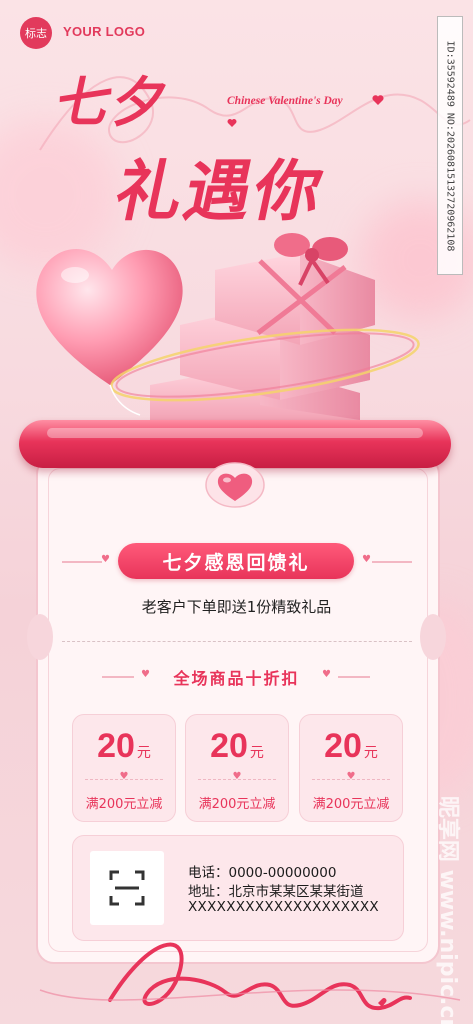 The width and height of the screenshot is (473, 1024). What do you see at coordinates (433, 637) in the screenshot?
I see `card-notch-right` at bounding box center [433, 637].